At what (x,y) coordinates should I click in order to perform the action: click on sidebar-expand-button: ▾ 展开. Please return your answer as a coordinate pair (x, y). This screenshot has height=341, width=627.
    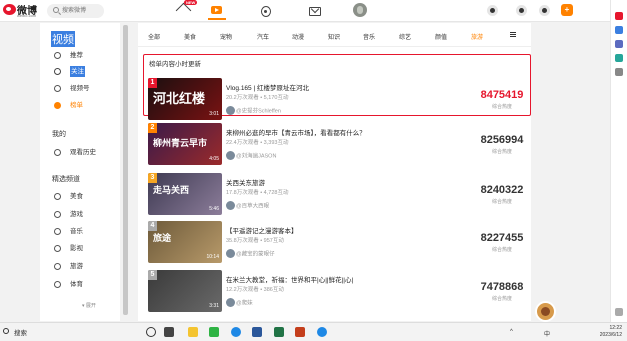
    Looking at the image, I should click on (89, 305).